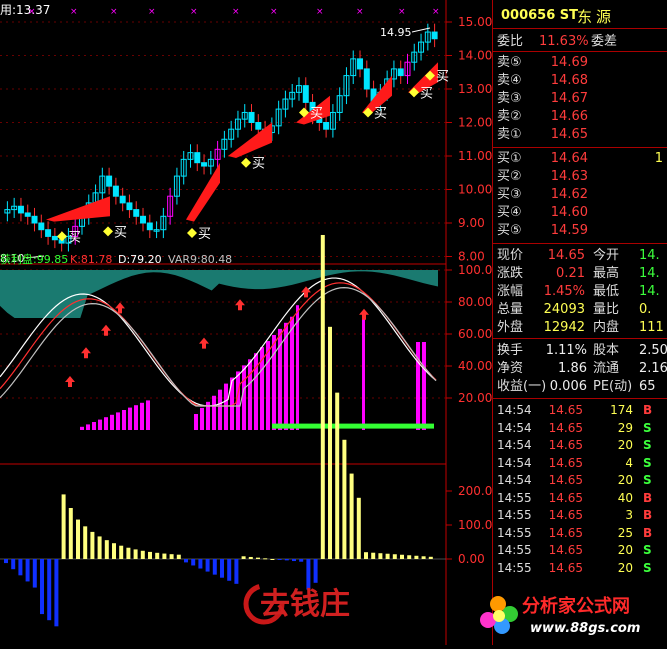 Image resolution: width=667 pixels, height=649 pixels. Describe the element at coordinates (580, 291) in the screenshot. I see `stat-row: 涨幅 1.45% 最低 14.` at that location.